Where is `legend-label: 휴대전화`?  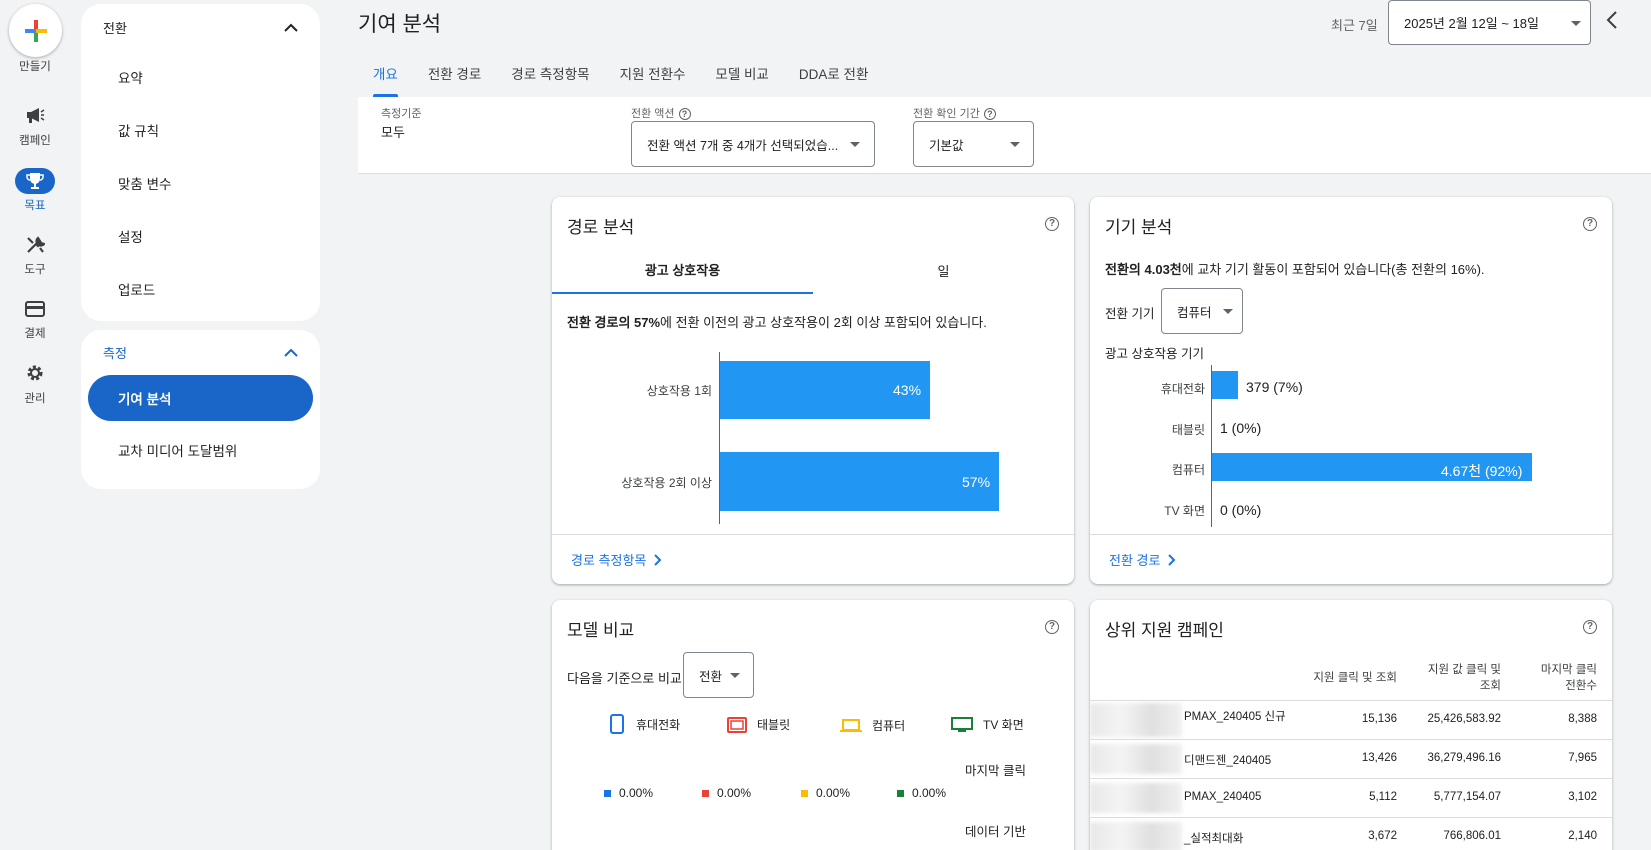 legend-label: 휴대전화 is located at coordinates (658, 724).